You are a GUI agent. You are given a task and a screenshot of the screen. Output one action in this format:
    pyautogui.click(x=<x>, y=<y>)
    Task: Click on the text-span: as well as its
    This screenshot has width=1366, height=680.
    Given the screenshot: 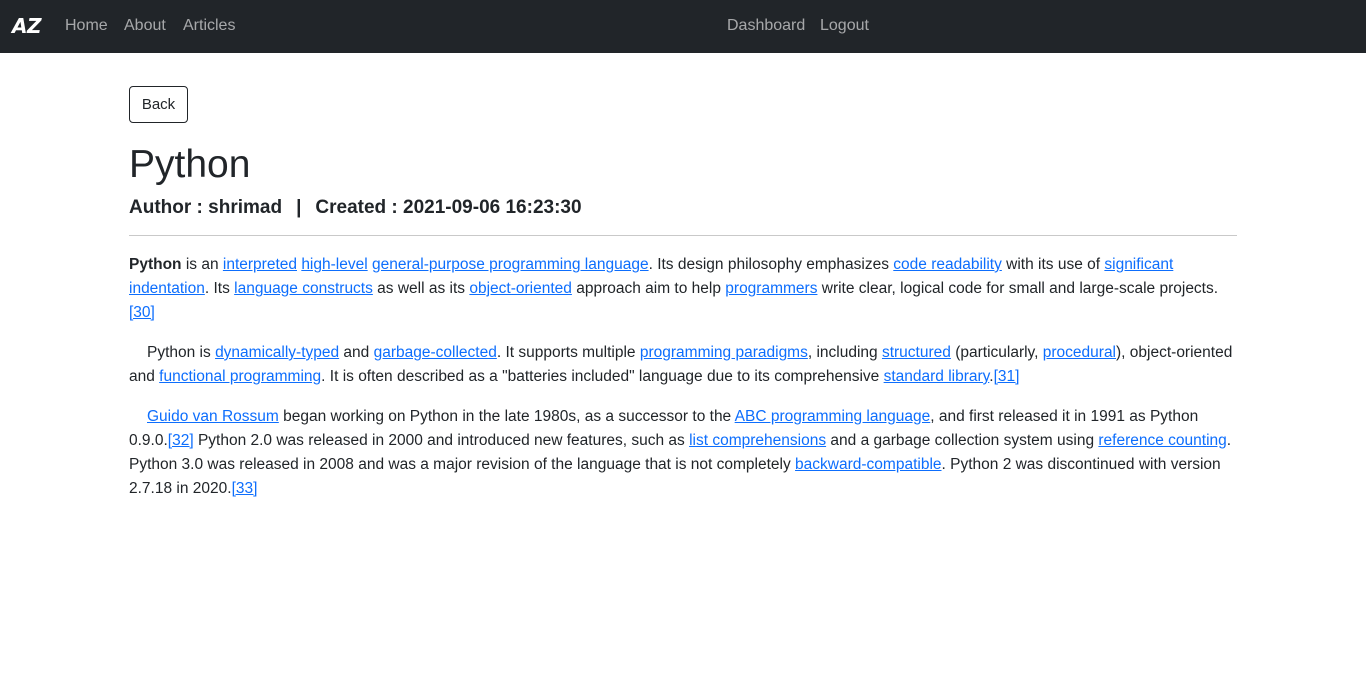 What is the action you would take?
    pyautogui.click(x=421, y=288)
    